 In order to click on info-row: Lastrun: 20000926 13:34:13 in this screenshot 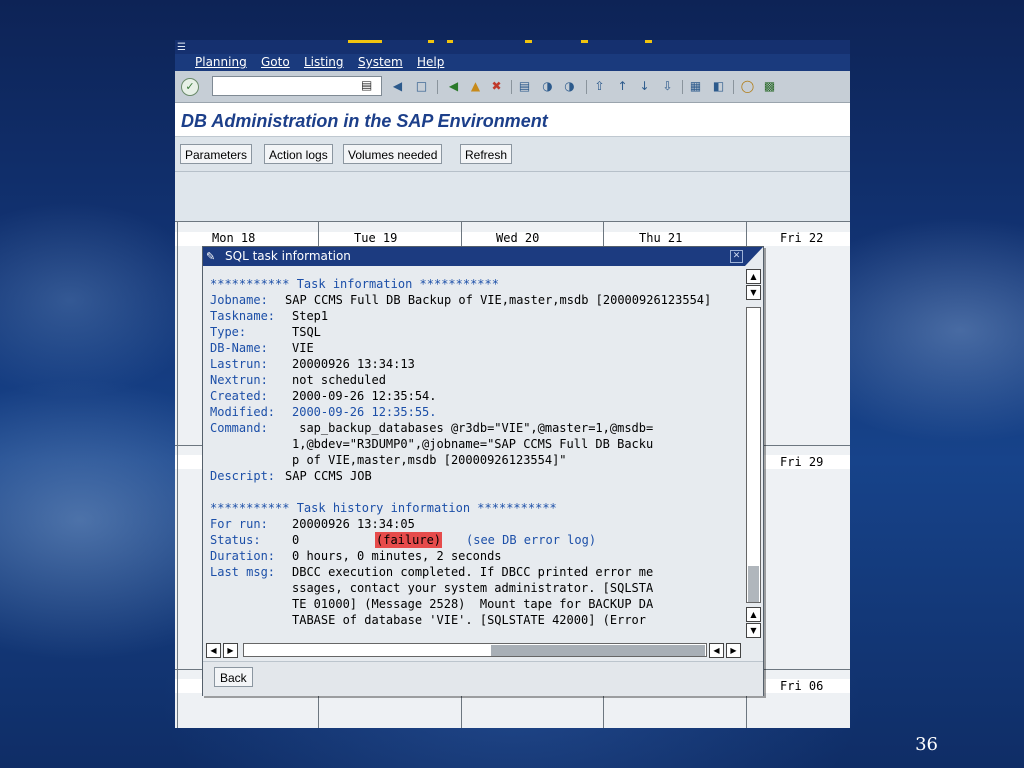, I will do `click(312, 364)`.